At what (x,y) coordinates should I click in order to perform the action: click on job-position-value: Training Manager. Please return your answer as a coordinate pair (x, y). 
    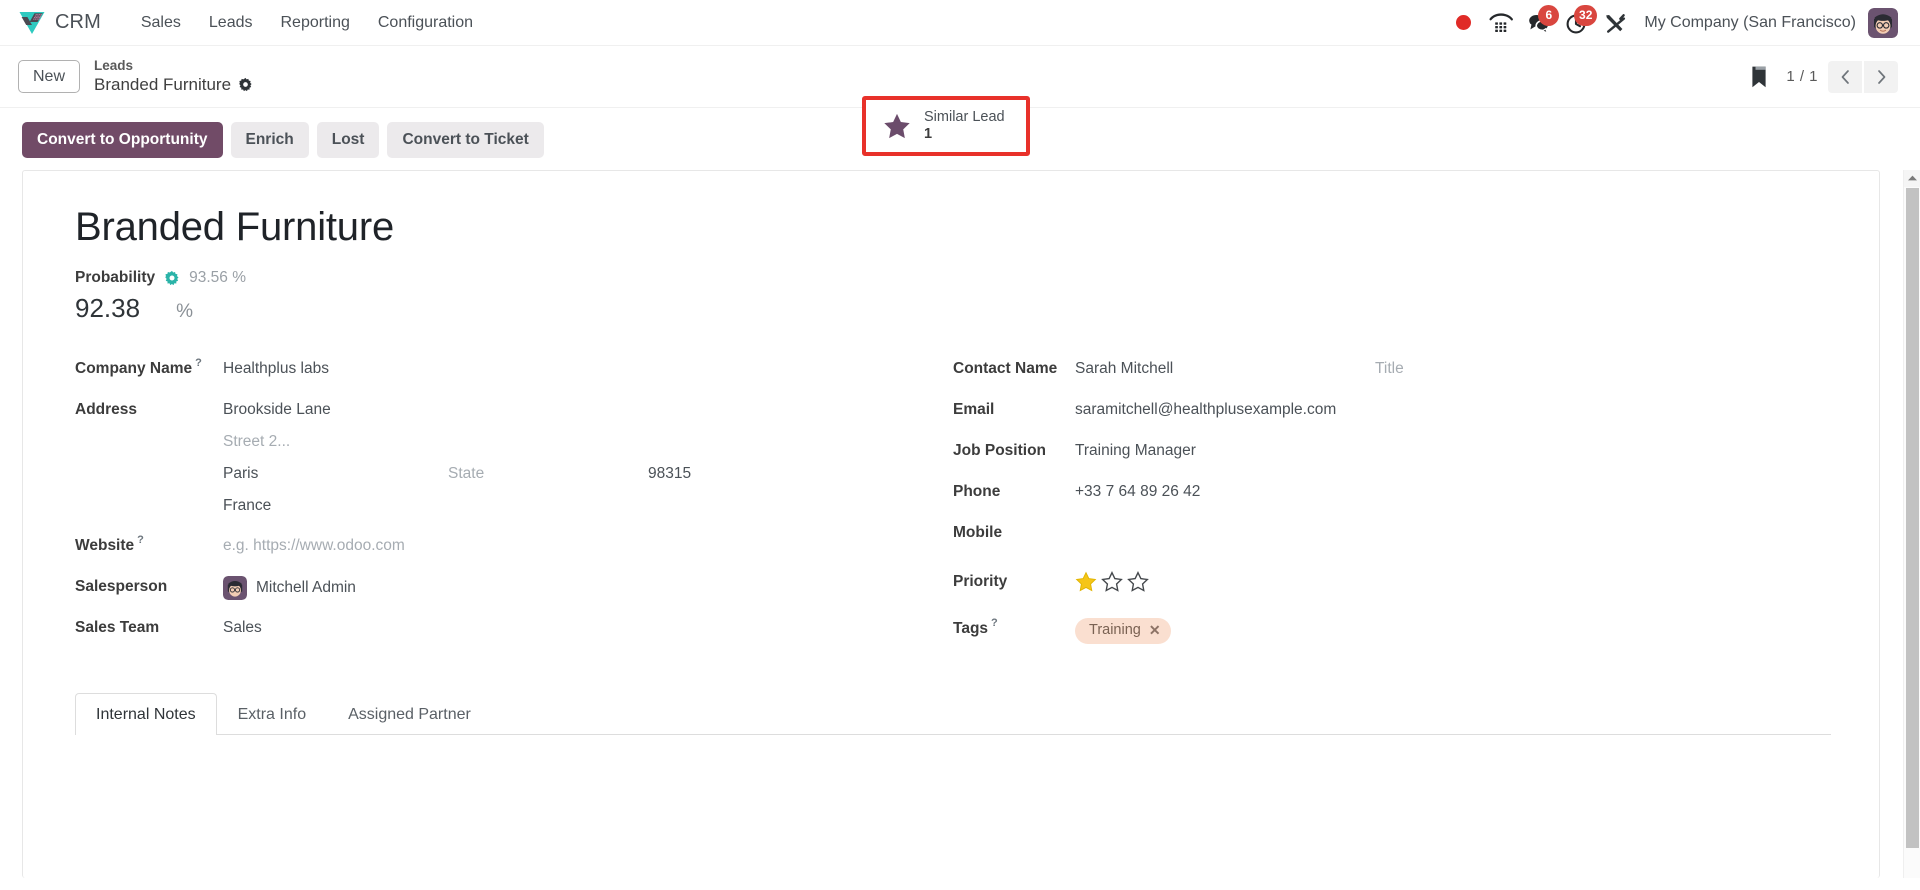
    Looking at the image, I should click on (1135, 450).